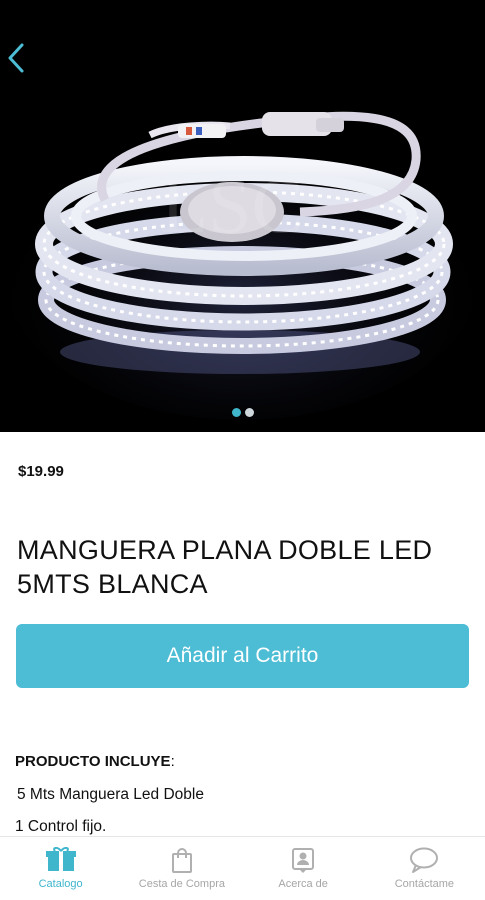 Image resolution: width=485 pixels, height=900 pixels. What do you see at coordinates (303, 884) in the screenshot?
I see `tab-label: Acerca de` at bounding box center [303, 884].